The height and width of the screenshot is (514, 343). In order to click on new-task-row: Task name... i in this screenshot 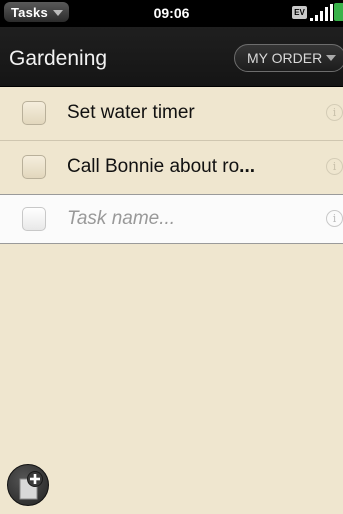, I will do `click(171, 219)`.